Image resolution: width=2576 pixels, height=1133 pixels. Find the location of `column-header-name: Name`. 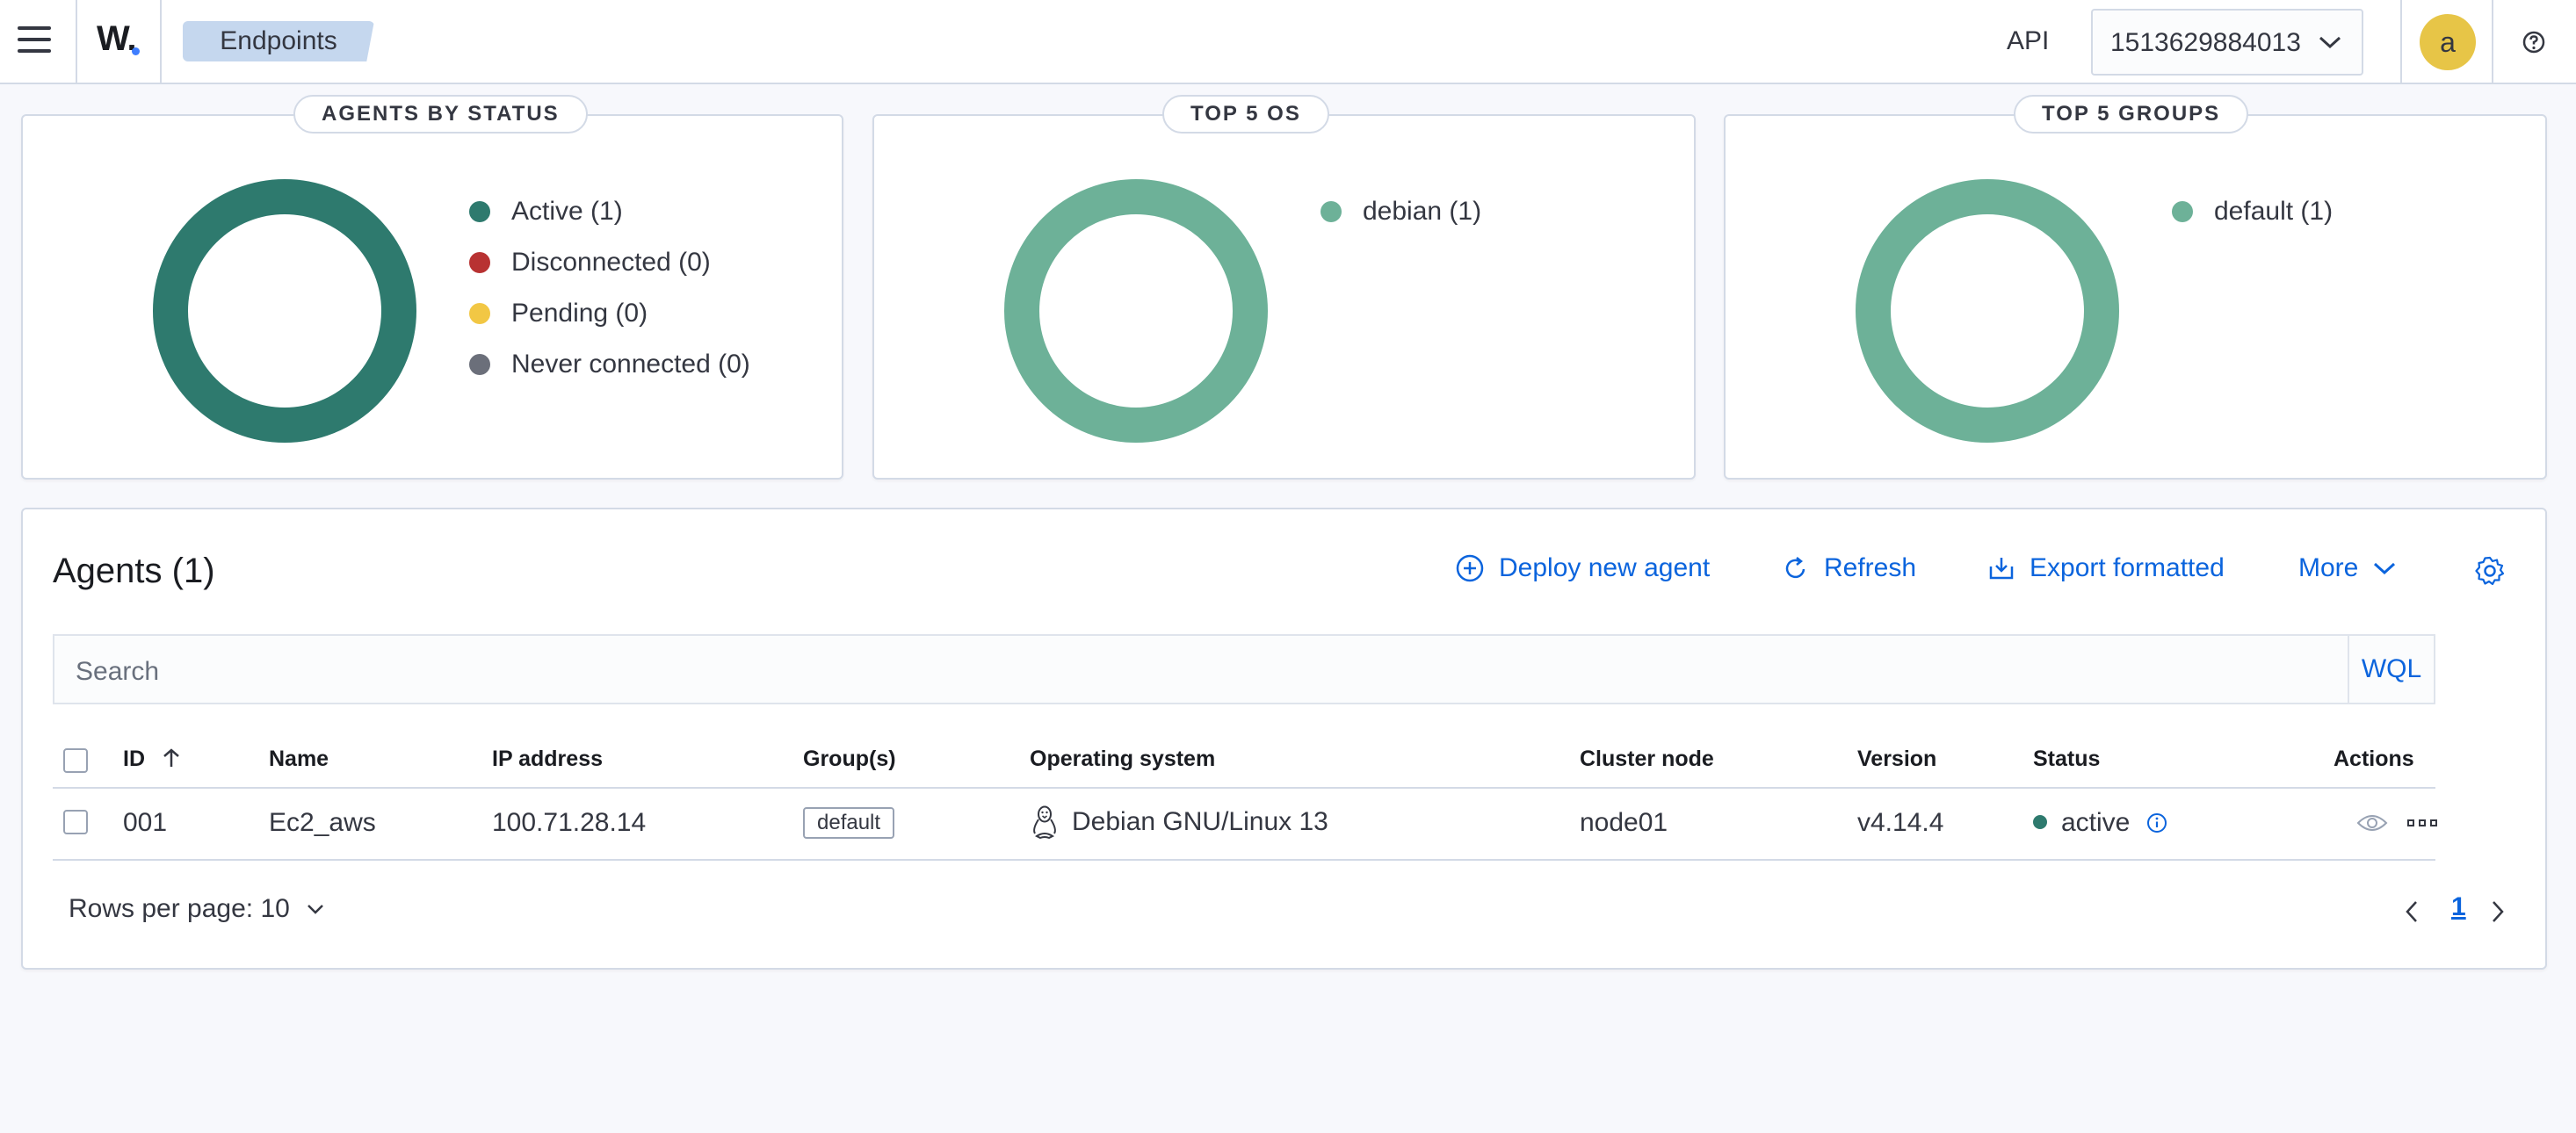

column-header-name: Name is located at coordinates (299, 759).